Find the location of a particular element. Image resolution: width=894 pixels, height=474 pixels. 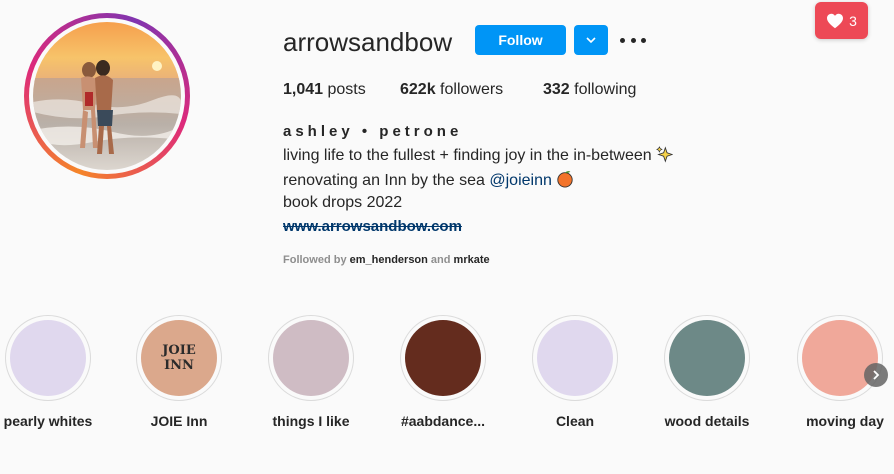

highlight-label: wood details is located at coordinates (707, 421).